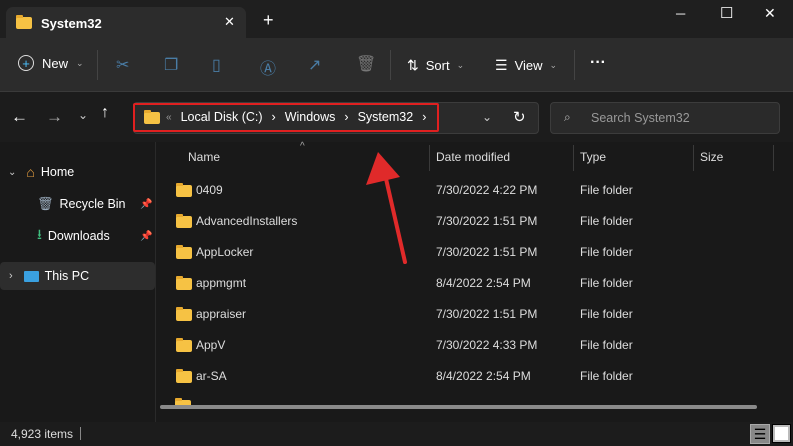 The height and width of the screenshot is (446, 793). What do you see at coordinates (71, 23) in the screenshot?
I see `tab-title: System32` at bounding box center [71, 23].